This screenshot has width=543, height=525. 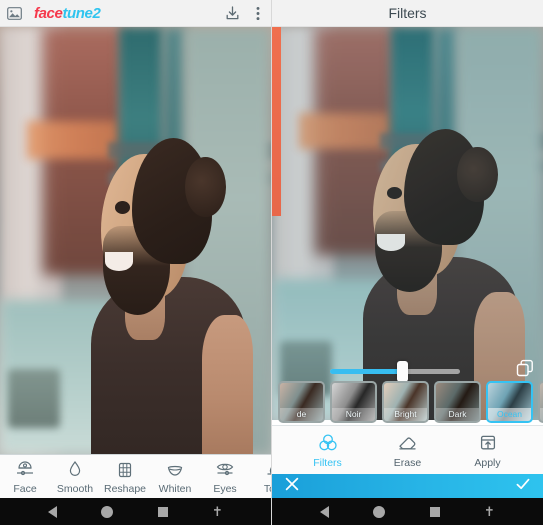 I want to click on filter-thumb-ocean: Ocean, so click(x=509, y=402).